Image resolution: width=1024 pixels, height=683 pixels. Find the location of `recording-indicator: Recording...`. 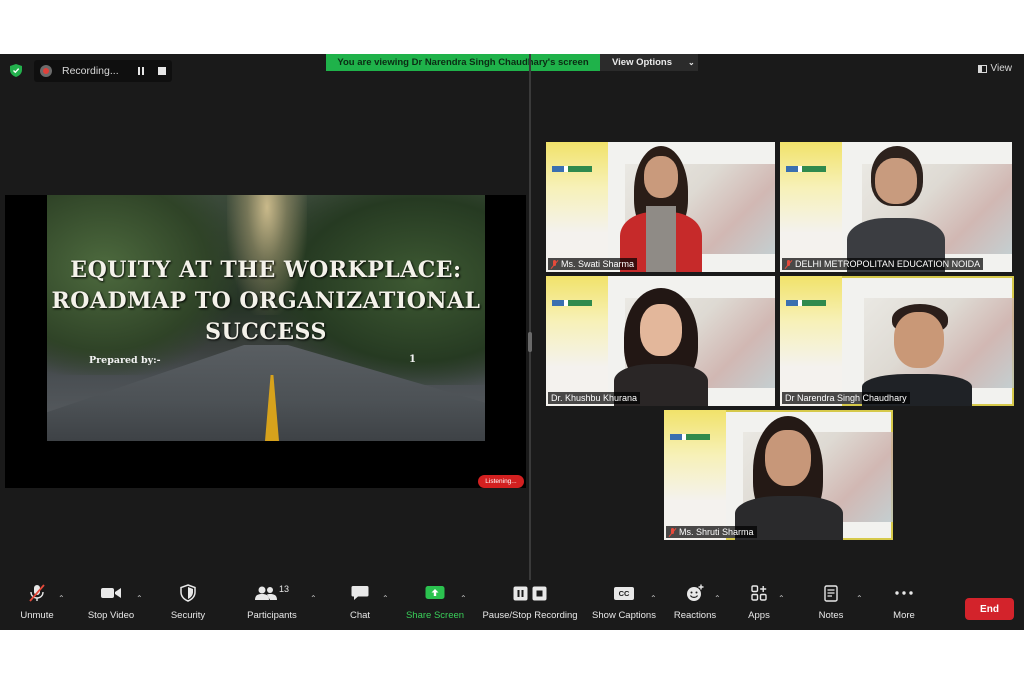

recording-indicator: Recording... is located at coordinates (103, 71).